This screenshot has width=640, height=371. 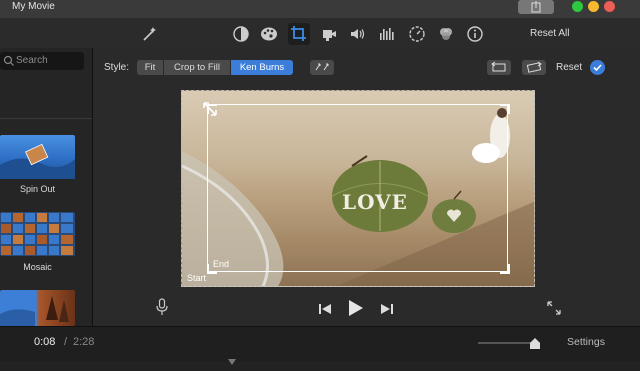 What do you see at coordinates (241, 34) in the screenshot?
I see `color-balance-icon` at bounding box center [241, 34].